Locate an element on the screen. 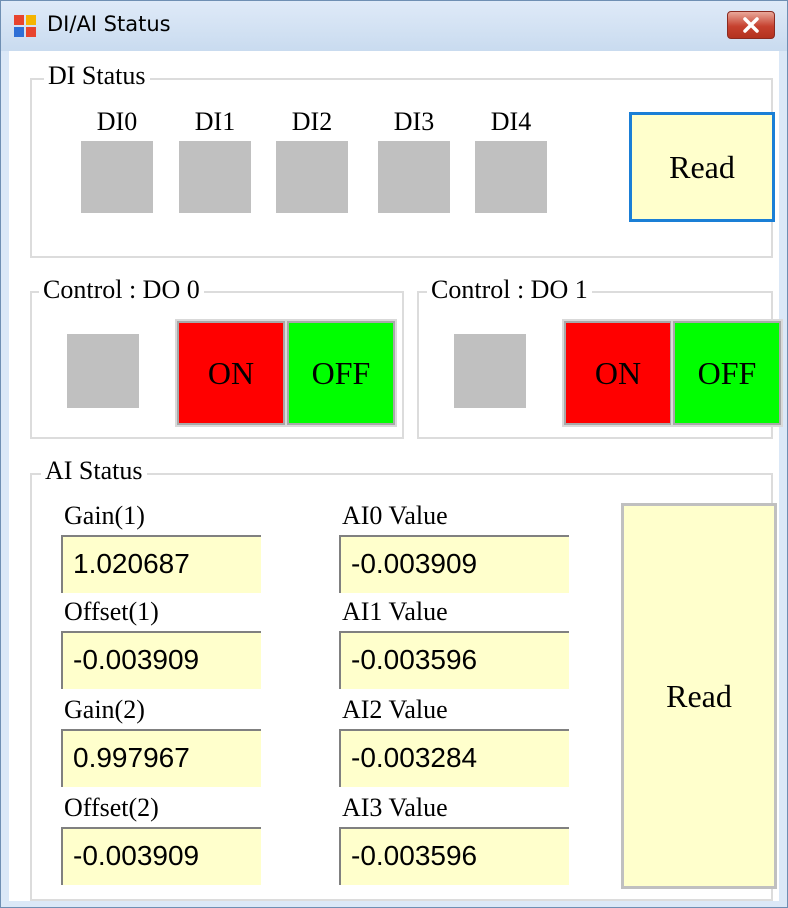  offset2-label: Offset(2) is located at coordinates (111, 807).